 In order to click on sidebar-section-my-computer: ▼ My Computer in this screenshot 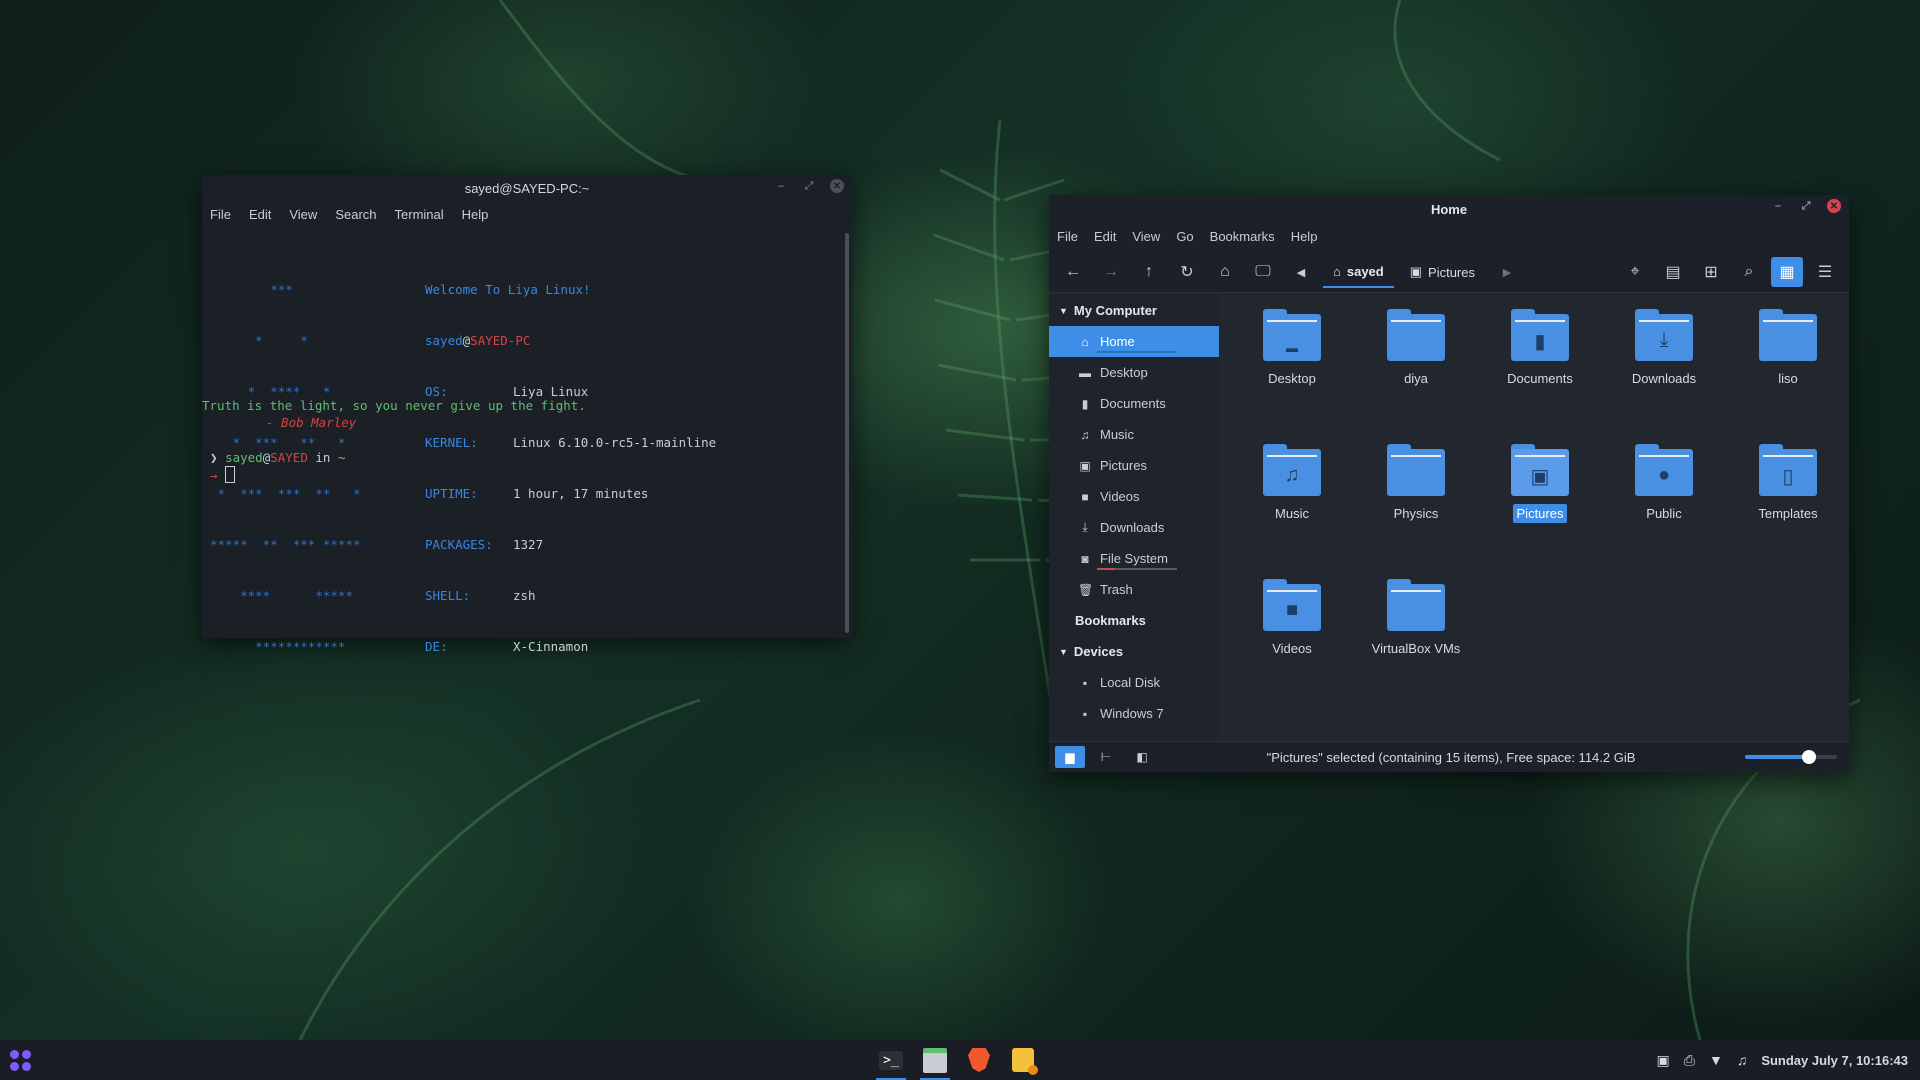, I will do `click(1134, 310)`.